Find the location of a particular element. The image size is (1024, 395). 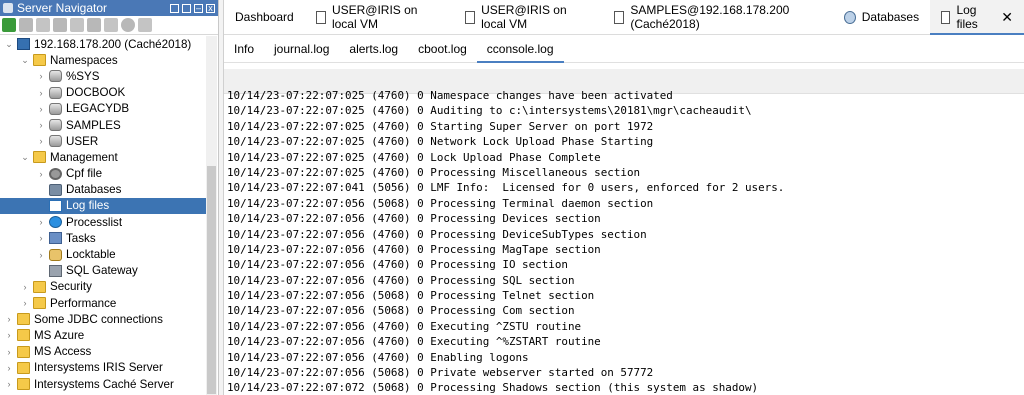

tasks-icon is located at coordinates (55, 238).